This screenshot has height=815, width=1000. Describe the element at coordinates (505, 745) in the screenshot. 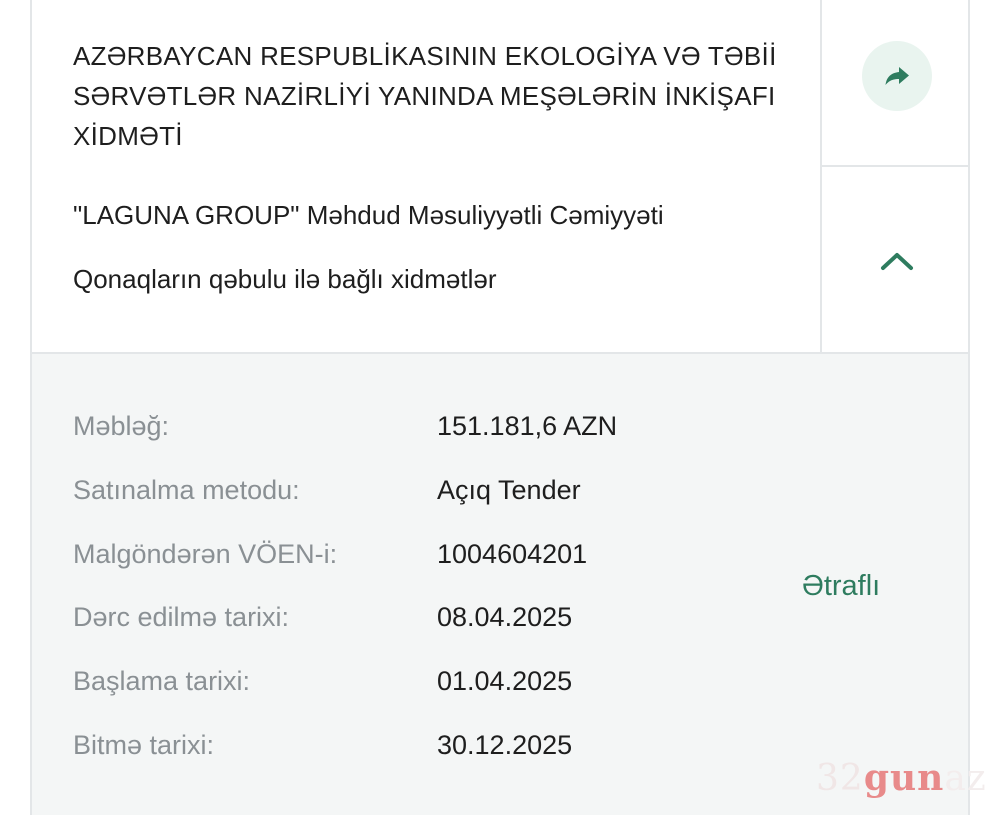

I see `detail-value: 30.12.2025` at that location.